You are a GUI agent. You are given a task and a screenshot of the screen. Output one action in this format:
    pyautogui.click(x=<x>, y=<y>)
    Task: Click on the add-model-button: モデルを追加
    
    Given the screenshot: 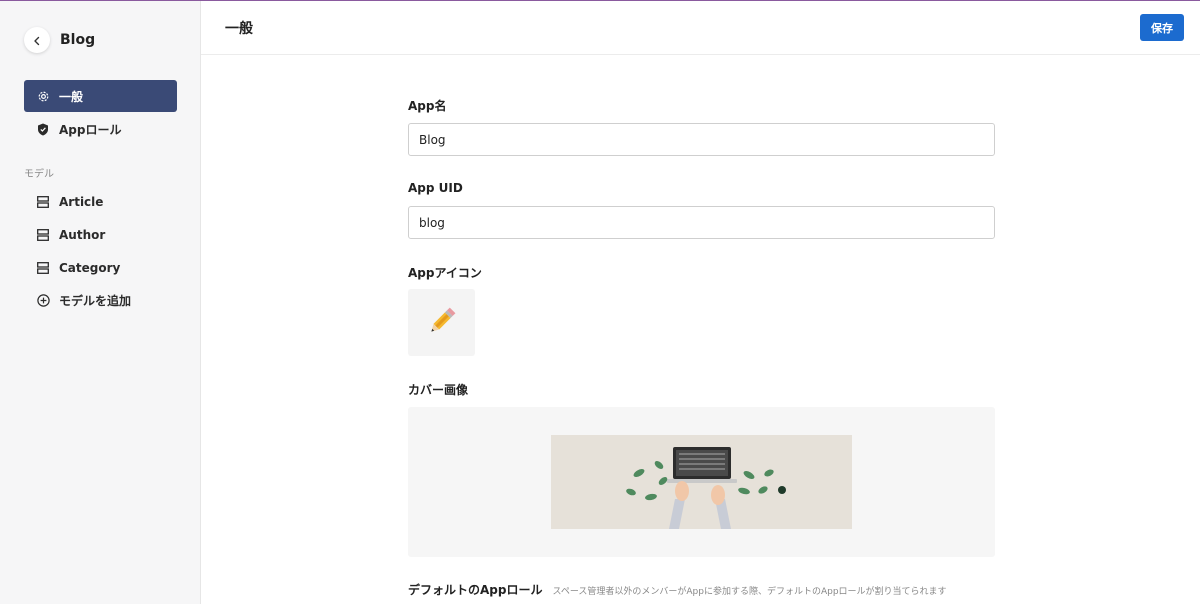 What is the action you would take?
    pyautogui.click(x=100, y=300)
    